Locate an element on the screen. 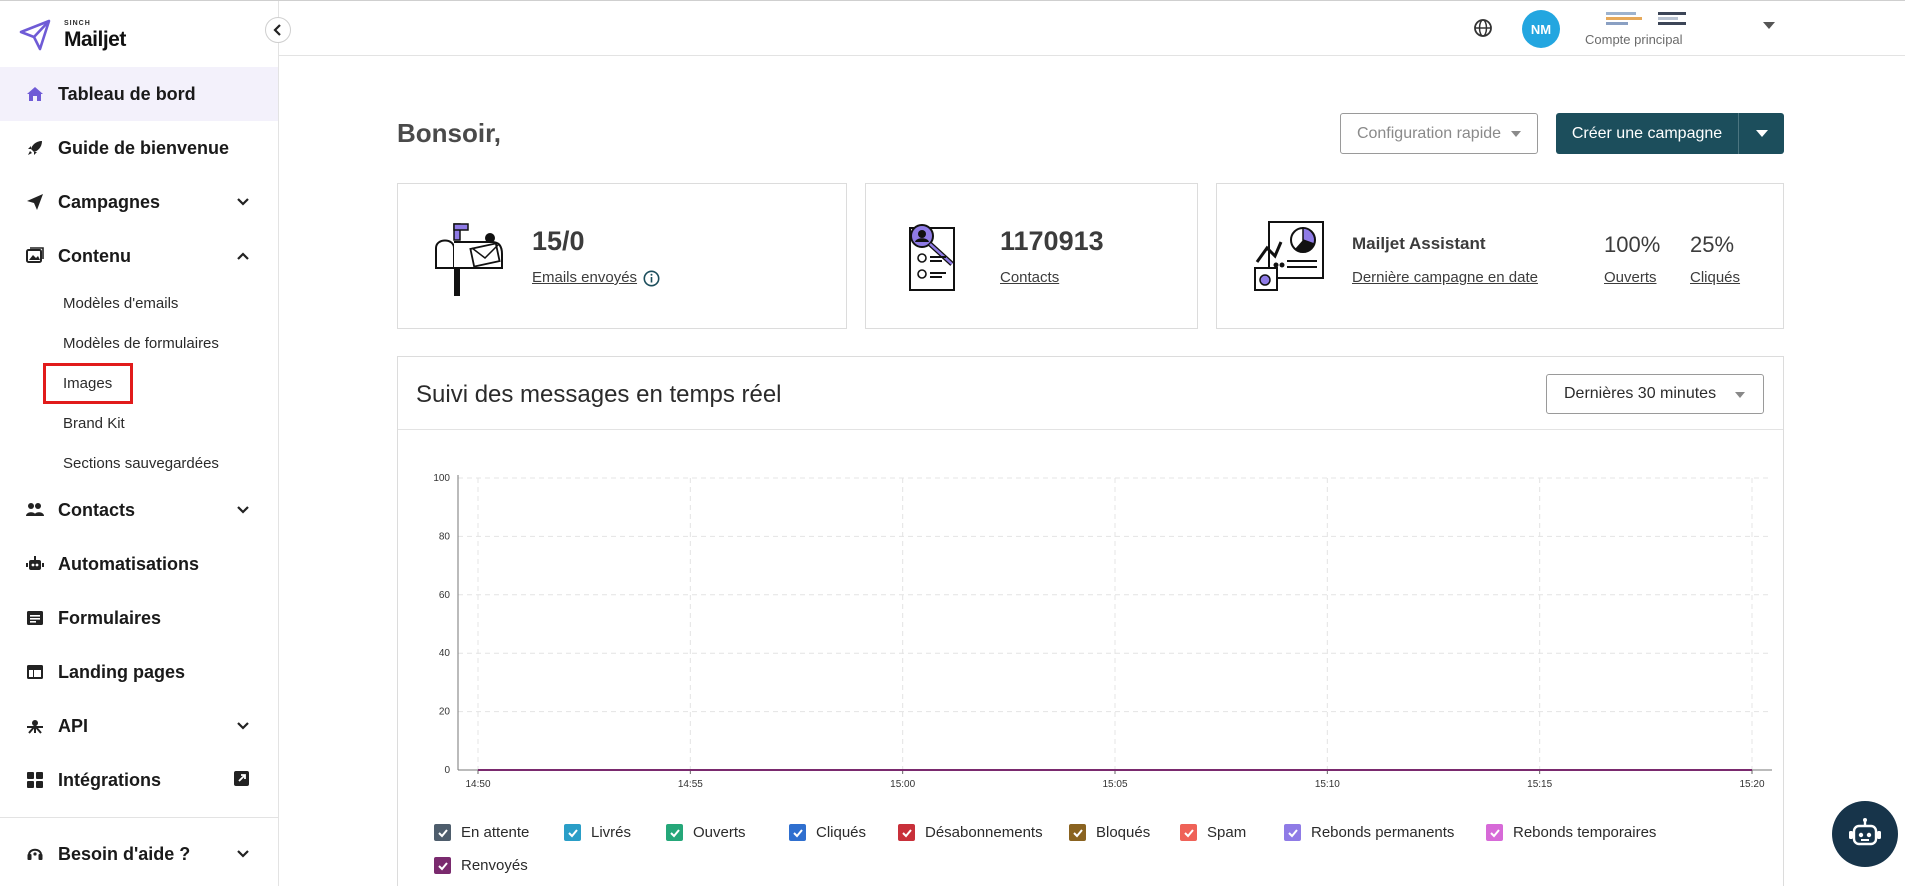 The height and width of the screenshot is (886, 1905). clicked-percentage: 25% is located at coordinates (1712, 244).